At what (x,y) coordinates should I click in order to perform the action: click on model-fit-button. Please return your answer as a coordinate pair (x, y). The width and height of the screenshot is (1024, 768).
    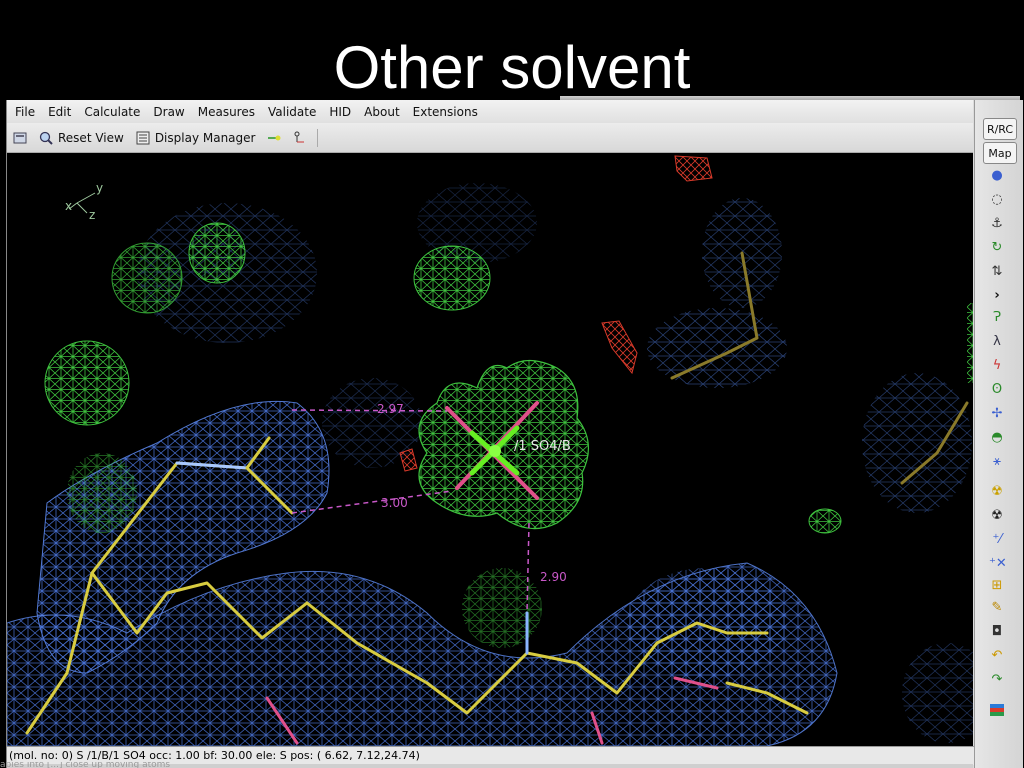
    Looking at the image, I should click on (300, 138).